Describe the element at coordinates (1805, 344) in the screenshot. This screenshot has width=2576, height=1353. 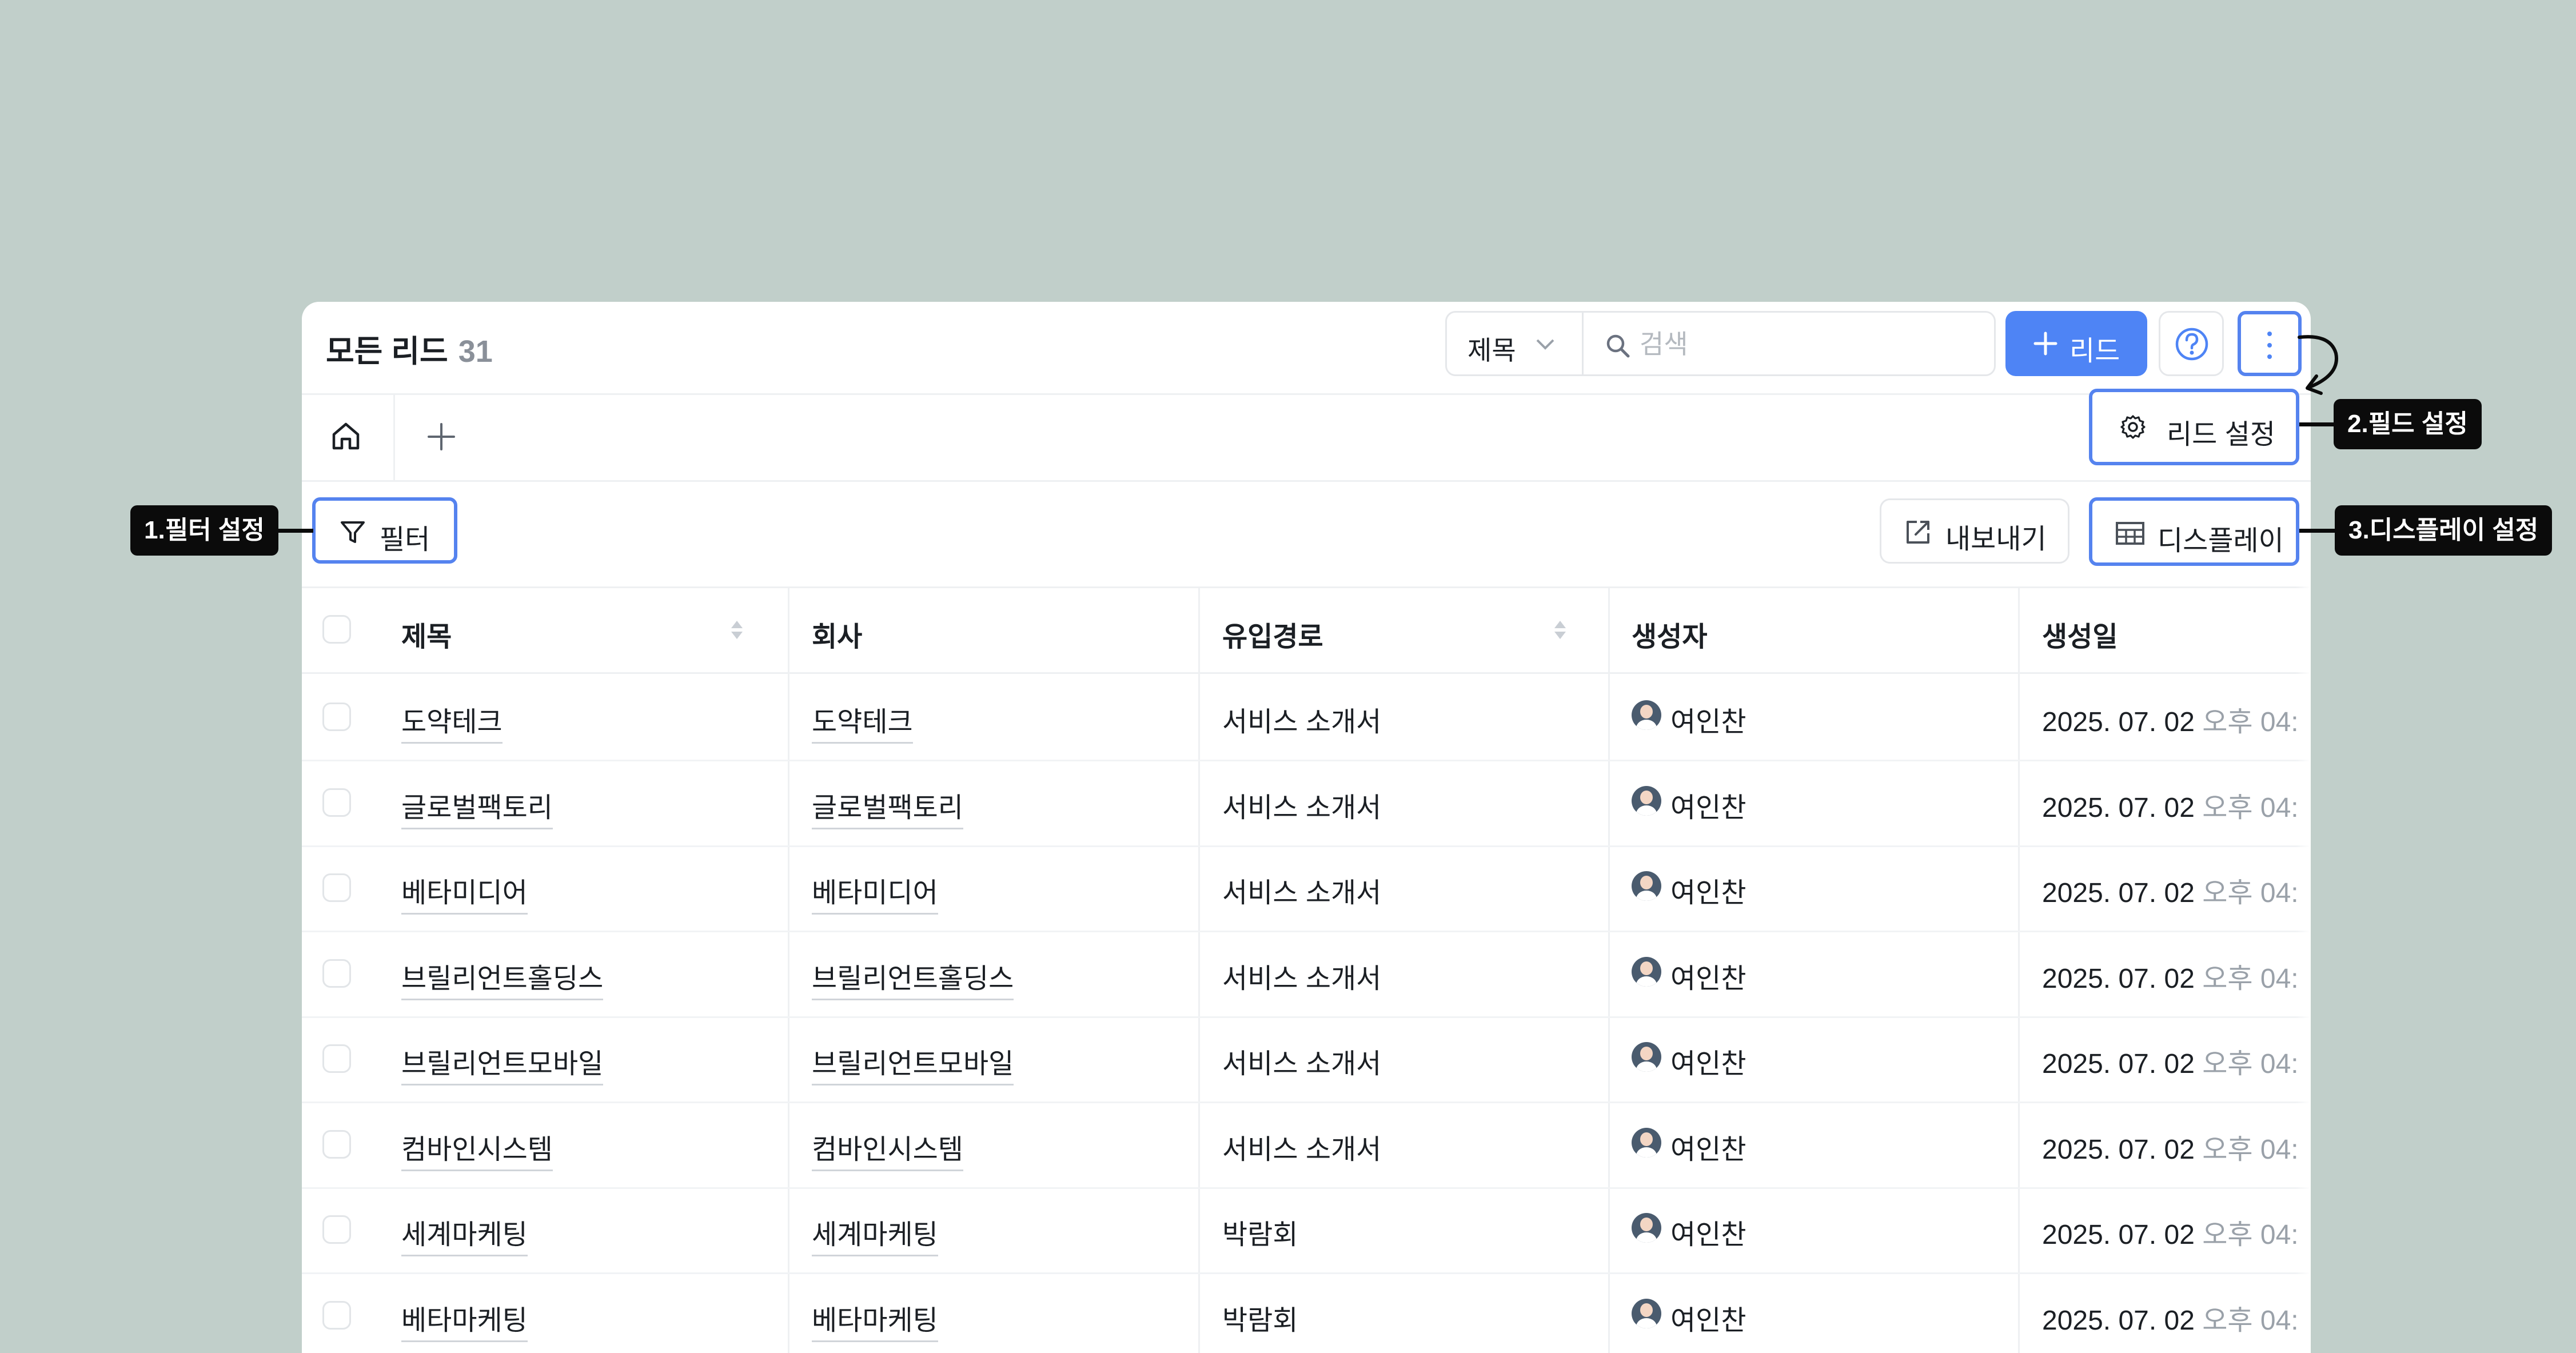
I see `search-input` at that location.